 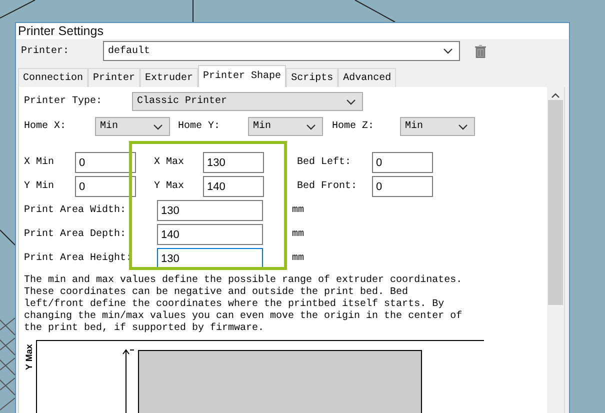 I want to click on field-label: Y Max, so click(x=170, y=186).